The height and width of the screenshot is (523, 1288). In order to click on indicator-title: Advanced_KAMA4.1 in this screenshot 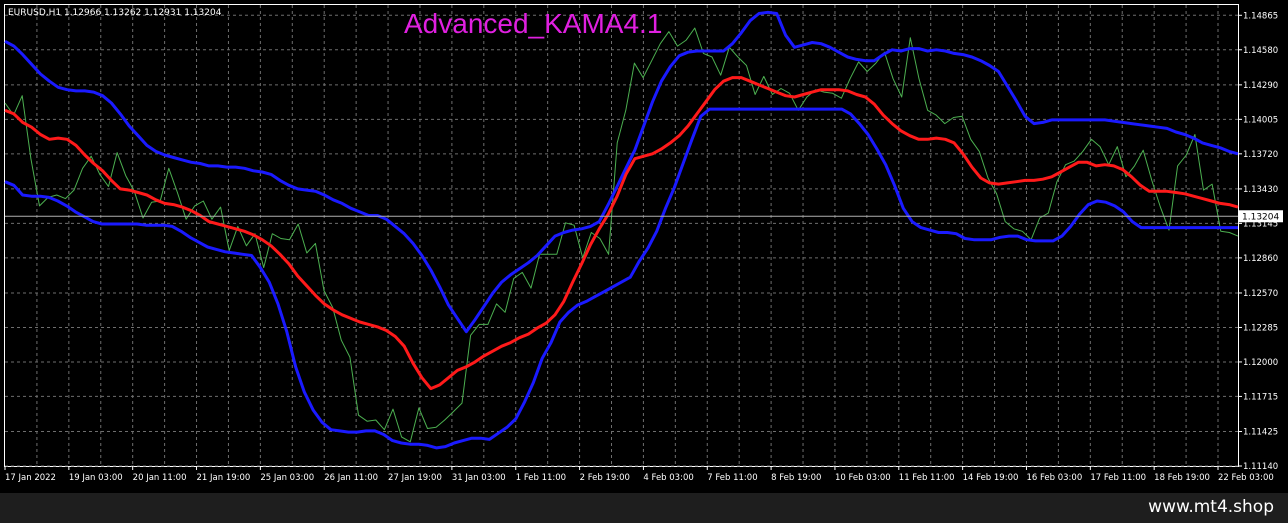, I will do `click(533, 23)`.